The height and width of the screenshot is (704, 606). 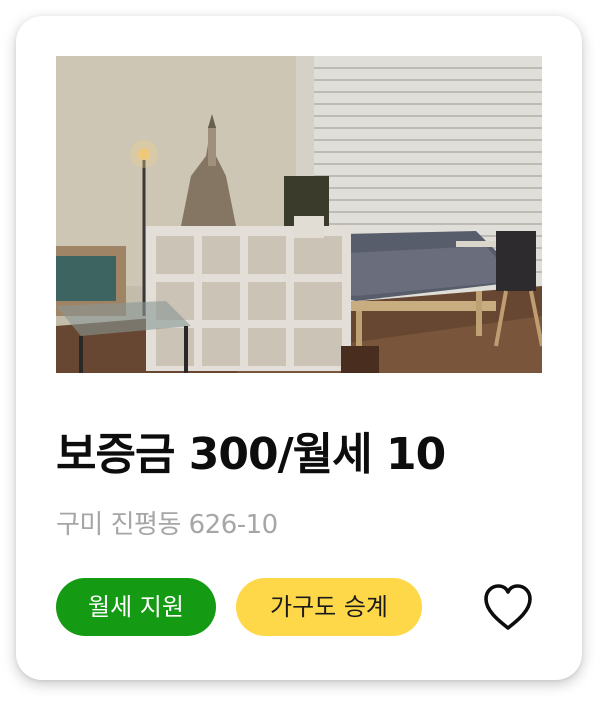 I want to click on tag-furniture-transfer: 가구도 승계, so click(x=329, y=607).